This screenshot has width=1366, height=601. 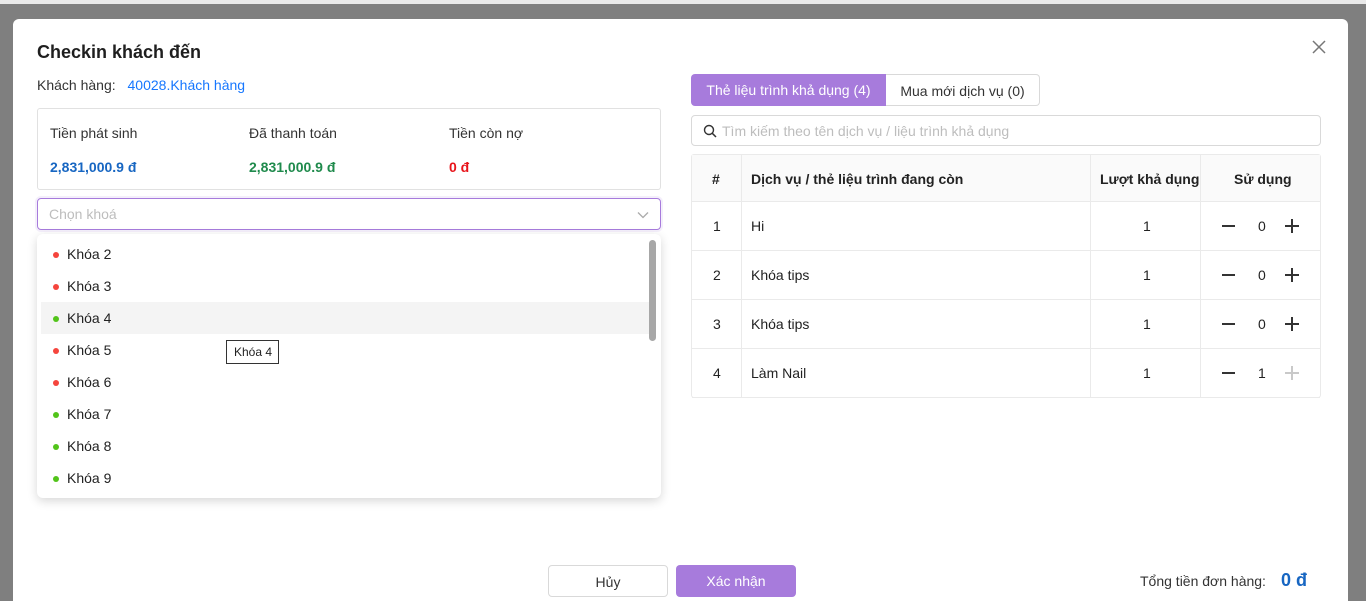 What do you see at coordinates (788, 90) in the screenshot?
I see `tab-available-cards: Thẻ liệu trình khả dụng (4)` at bounding box center [788, 90].